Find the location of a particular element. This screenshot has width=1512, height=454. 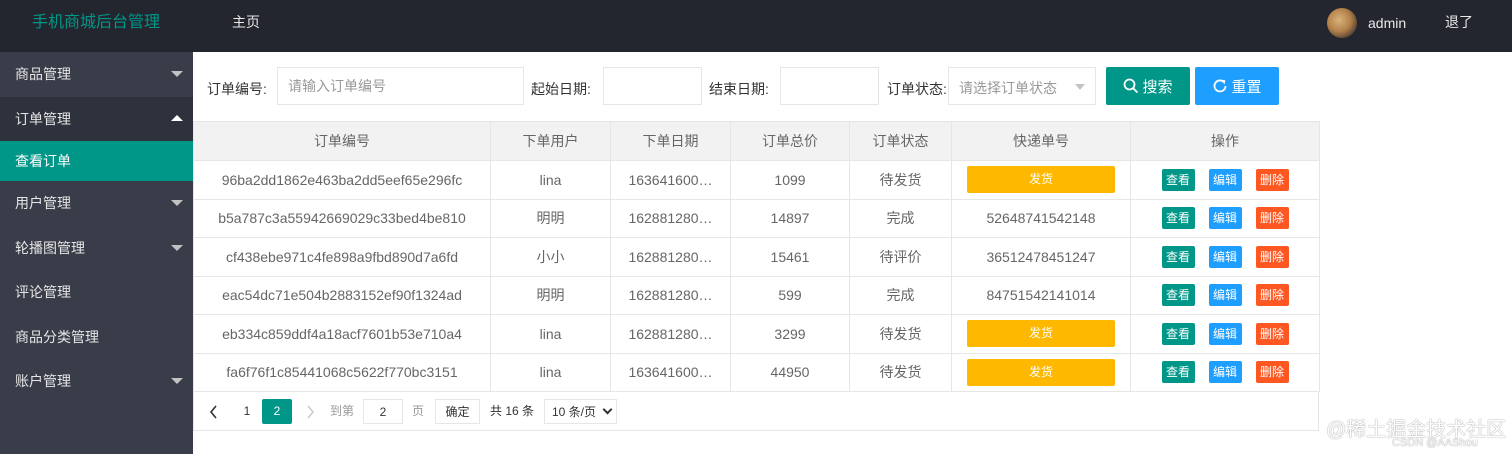

pager-goto-input: 2 is located at coordinates (383, 411).